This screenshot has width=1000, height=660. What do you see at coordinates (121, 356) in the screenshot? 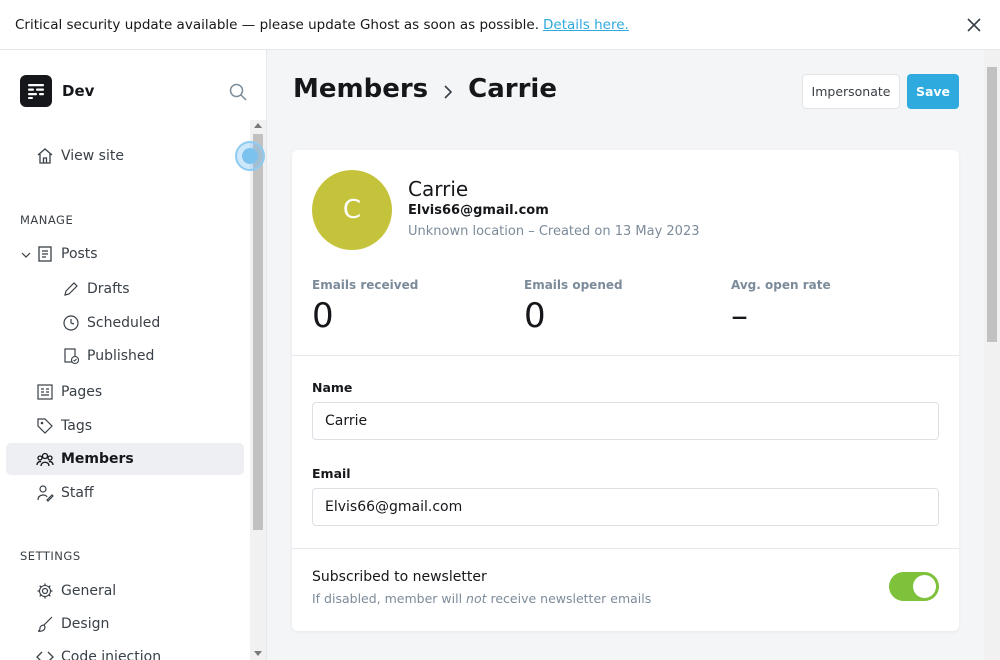
I see `sidebar-item-label: Published` at bounding box center [121, 356].